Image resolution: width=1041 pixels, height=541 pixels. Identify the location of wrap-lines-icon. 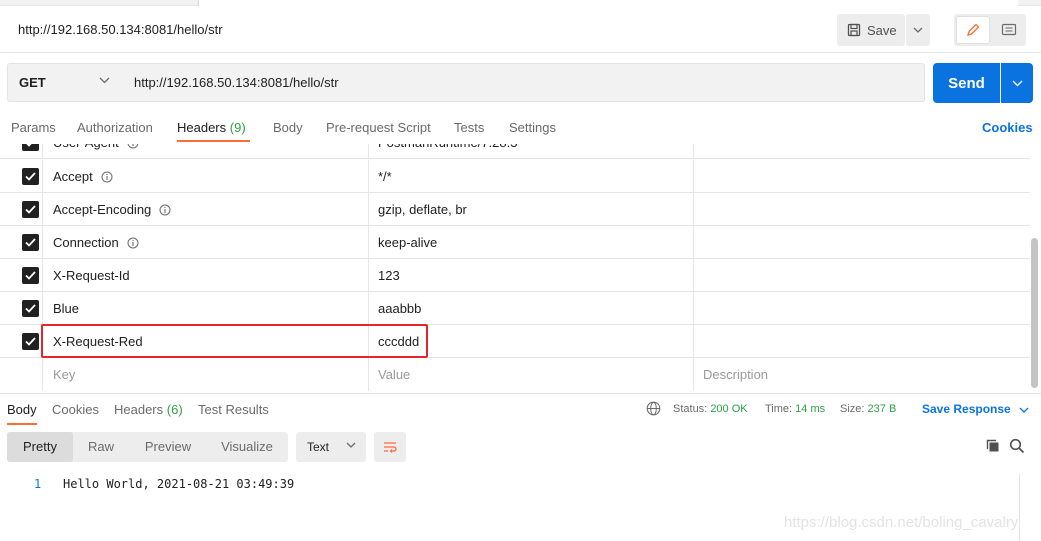
(390, 447).